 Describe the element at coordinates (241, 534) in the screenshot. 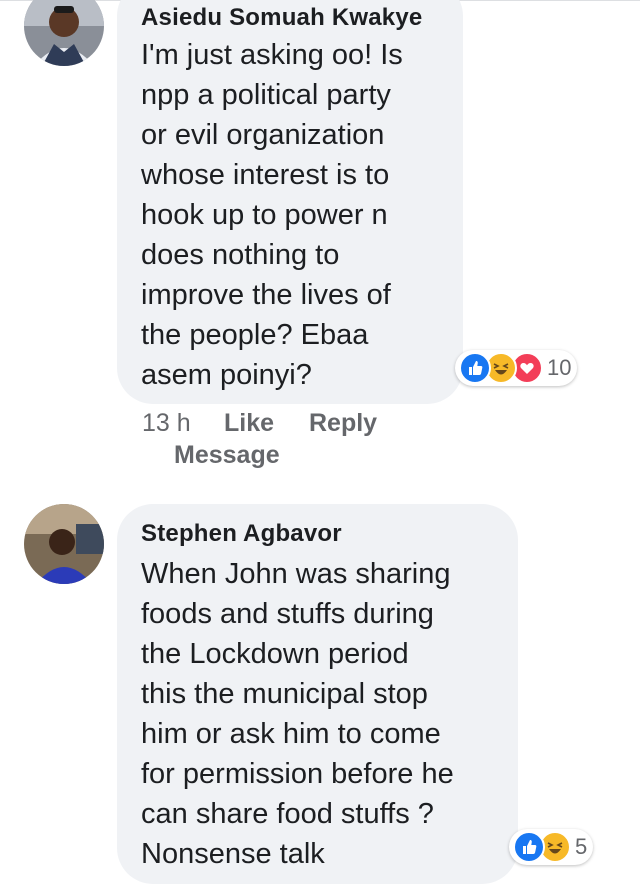

I see `comment-author: Stephen Agbavor` at that location.